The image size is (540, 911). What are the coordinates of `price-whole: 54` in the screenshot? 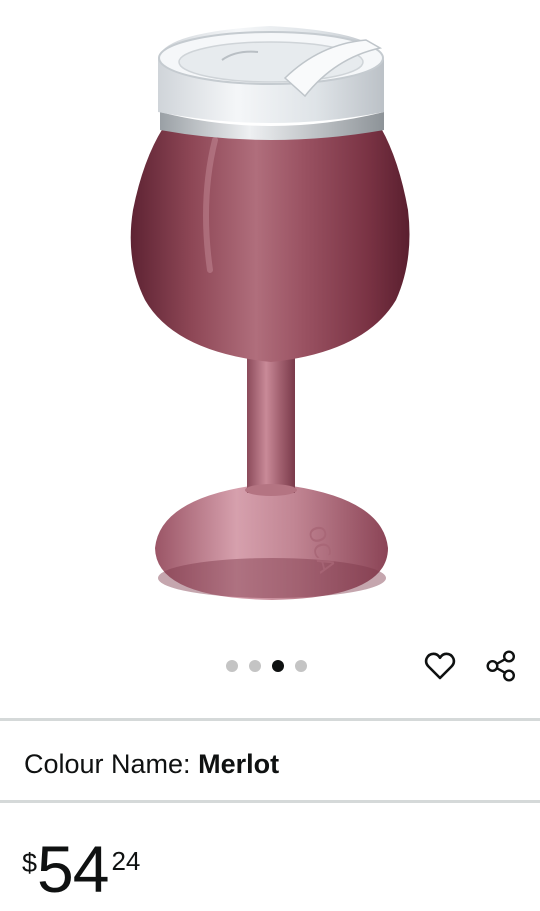 It's located at (73, 869).